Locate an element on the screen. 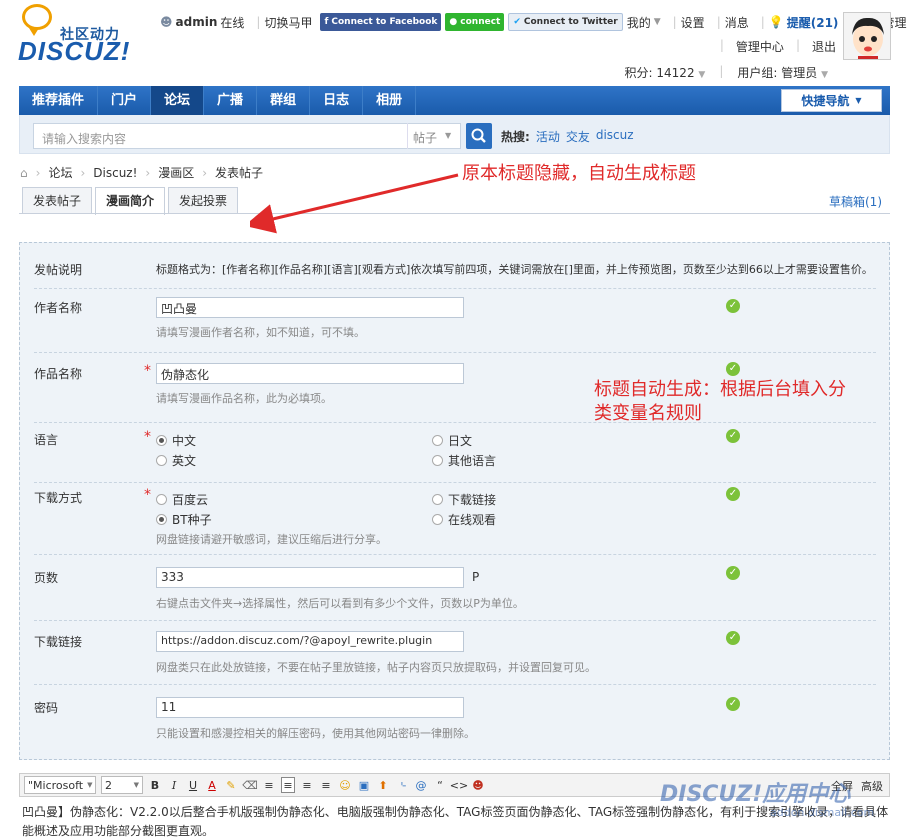 The width and height of the screenshot is (910, 839). avatar is located at coordinates (867, 36).